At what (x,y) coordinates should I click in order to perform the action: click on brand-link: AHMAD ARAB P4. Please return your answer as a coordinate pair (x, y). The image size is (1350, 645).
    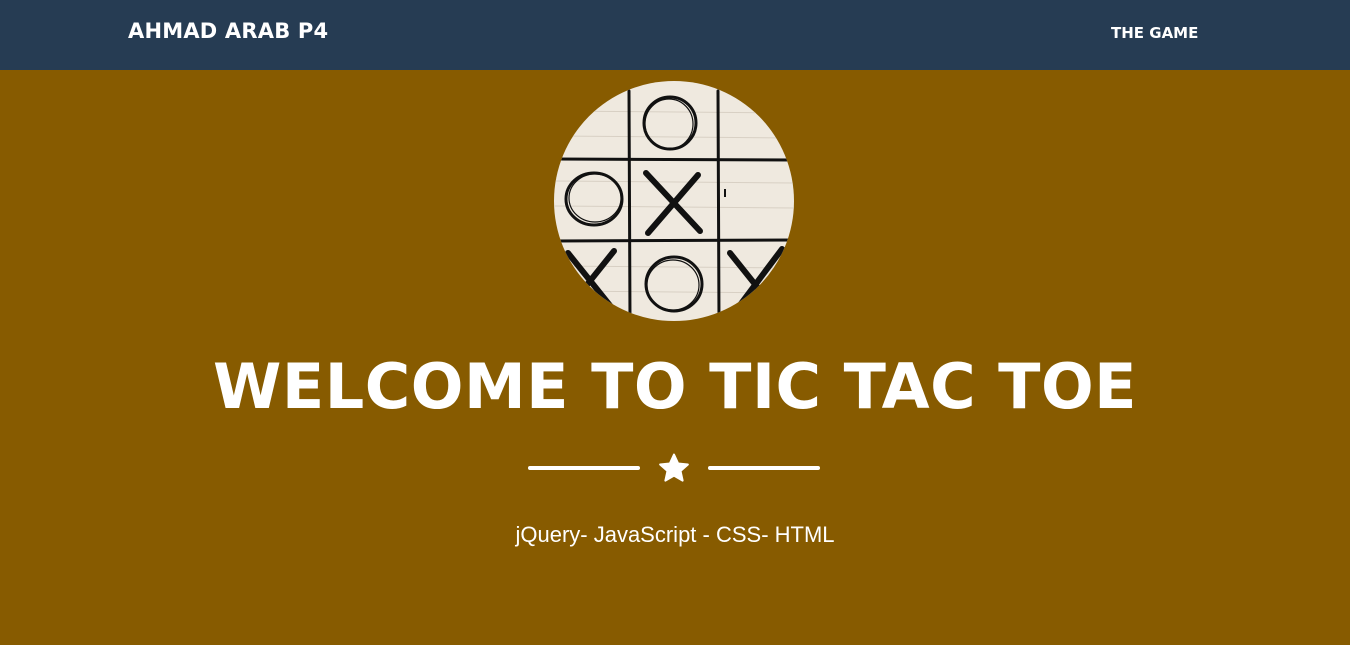
    Looking at the image, I should click on (228, 31).